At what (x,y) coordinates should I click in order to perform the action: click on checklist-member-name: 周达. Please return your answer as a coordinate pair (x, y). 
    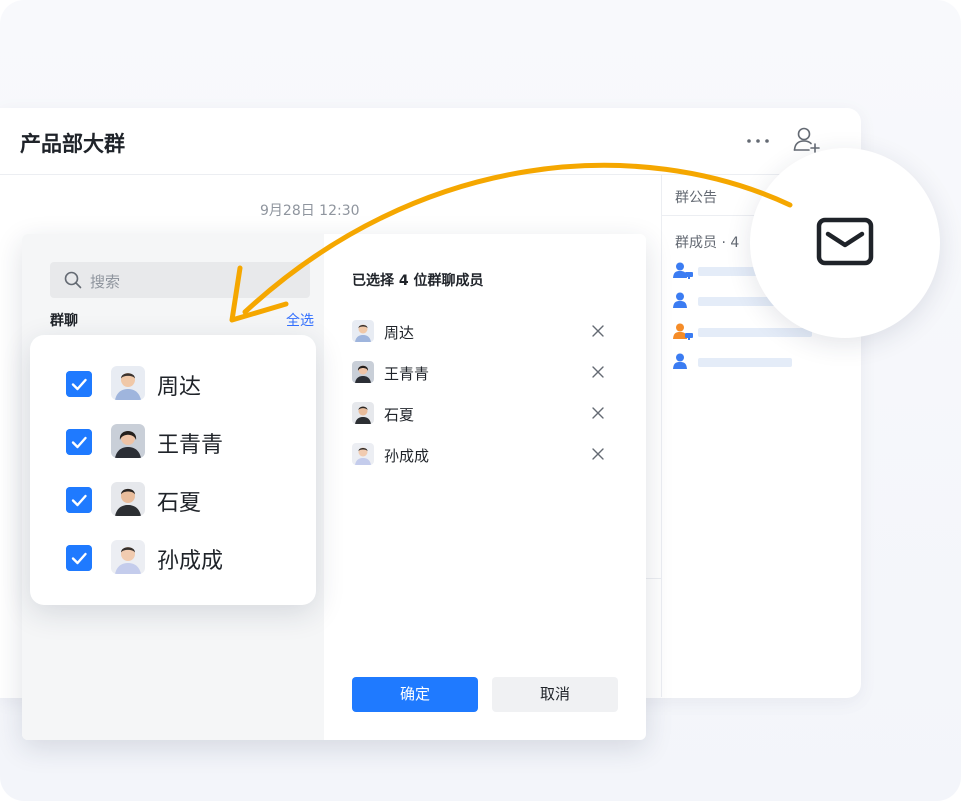
    Looking at the image, I should click on (179, 387).